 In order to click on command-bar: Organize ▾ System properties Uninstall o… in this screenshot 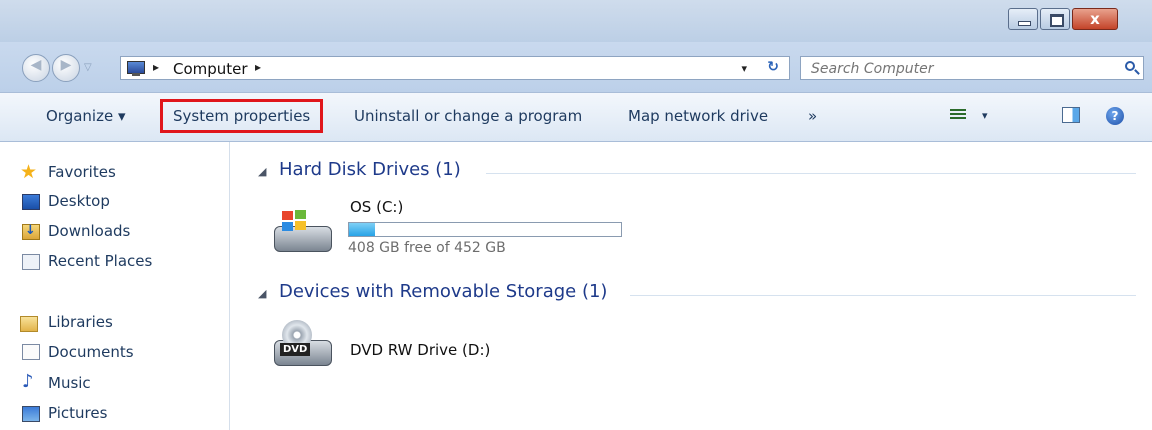, I will do `click(576, 117)`.